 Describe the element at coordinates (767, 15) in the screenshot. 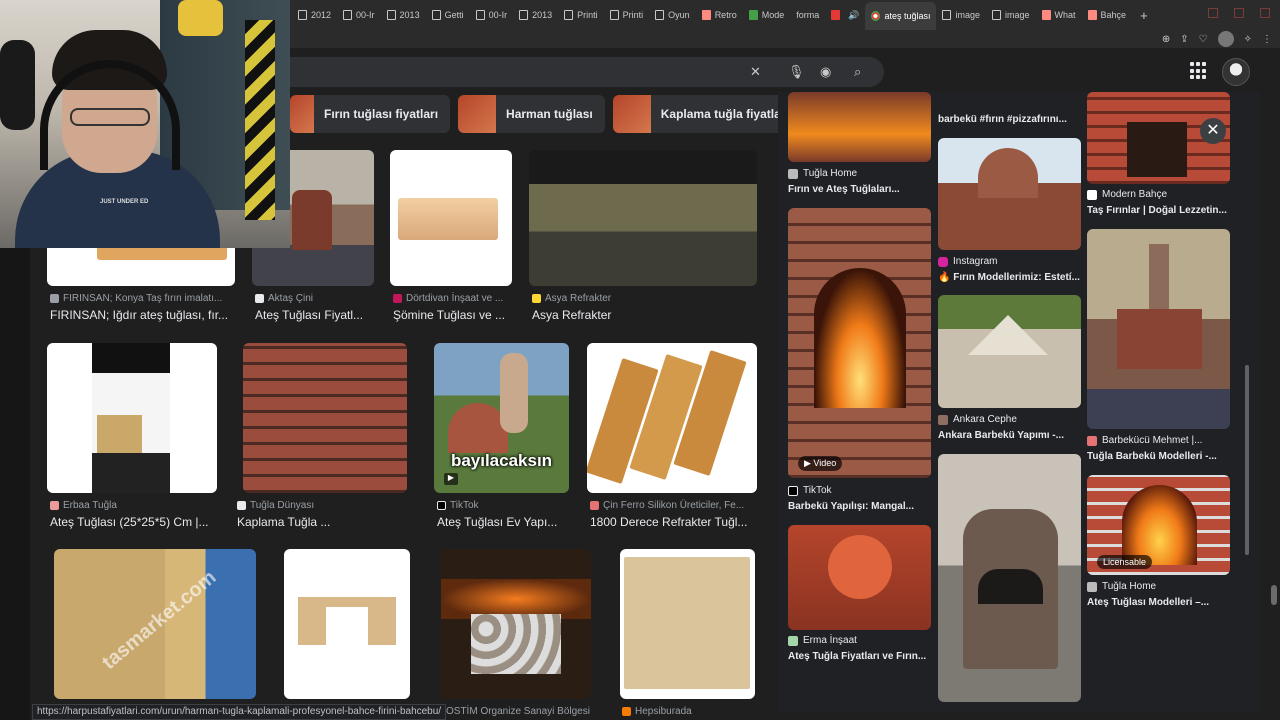

I see `browser-tab: Mode` at that location.